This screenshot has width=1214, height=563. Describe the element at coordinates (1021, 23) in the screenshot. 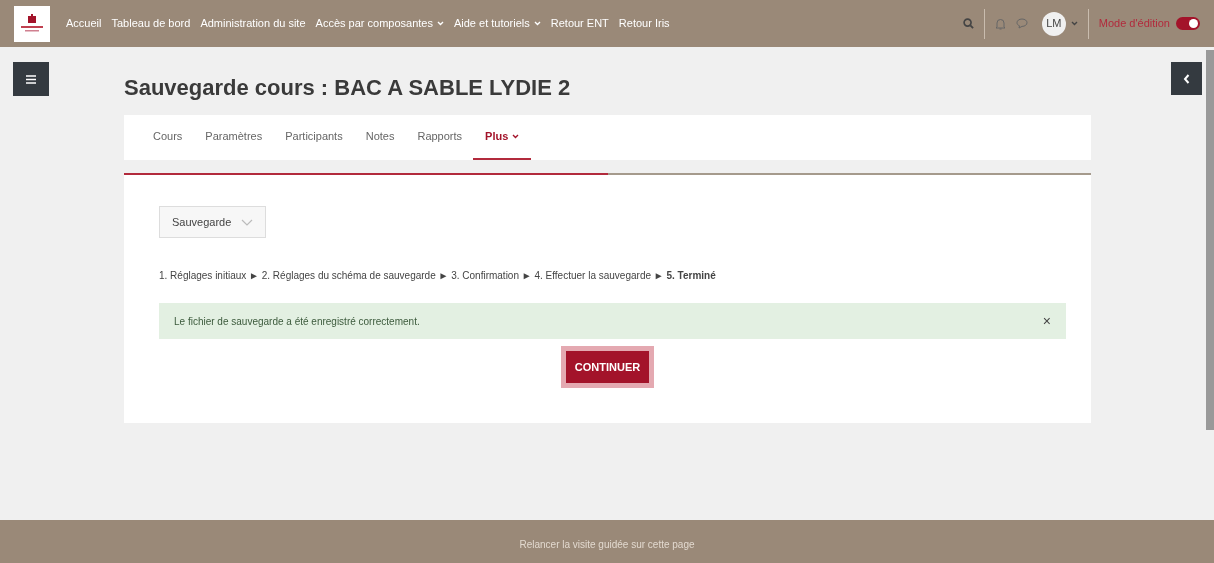

I see `chat-icon` at that location.